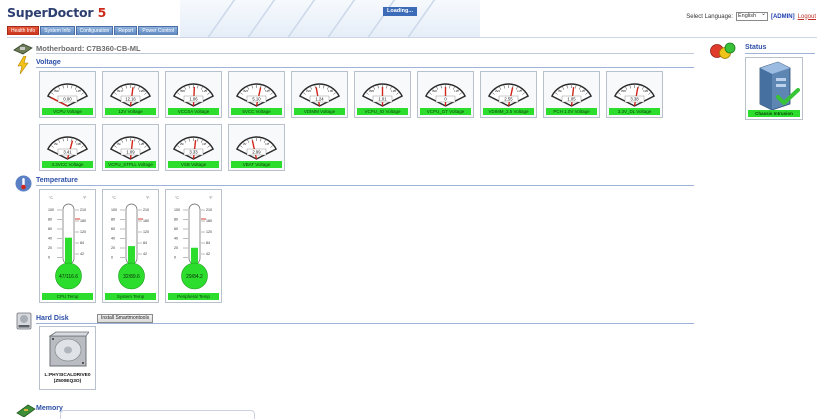  What do you see at coordinates (131, 277) in the screenshot?
I see `temperature-reading: 32/89.6` at bounding box center [131, 277].